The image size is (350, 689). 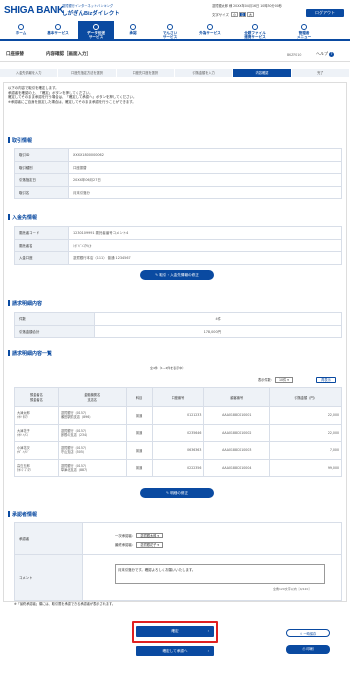 What do you see at coordinates (91, 14) in the screenshot?
I see `product-name: しがぎんBizダイレクト` at bounding box center [91, 14].